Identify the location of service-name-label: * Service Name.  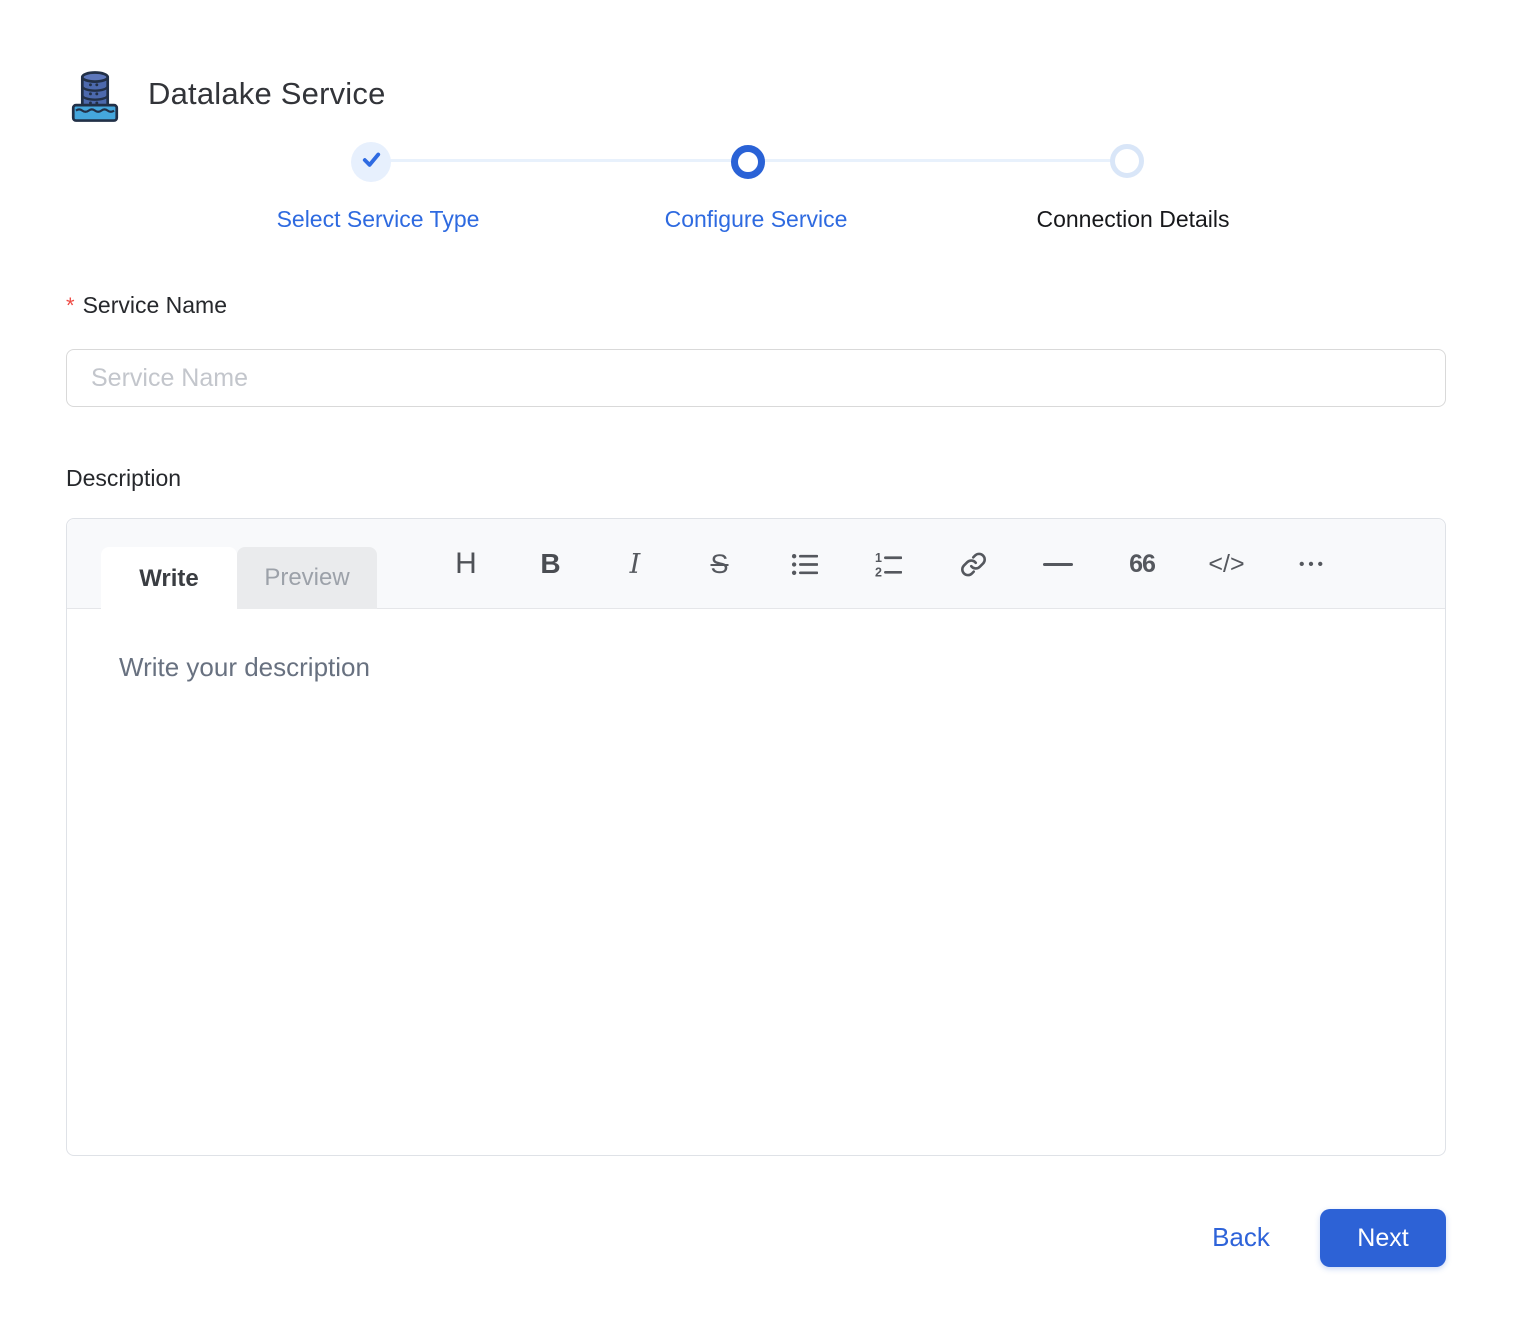
(146, 305).